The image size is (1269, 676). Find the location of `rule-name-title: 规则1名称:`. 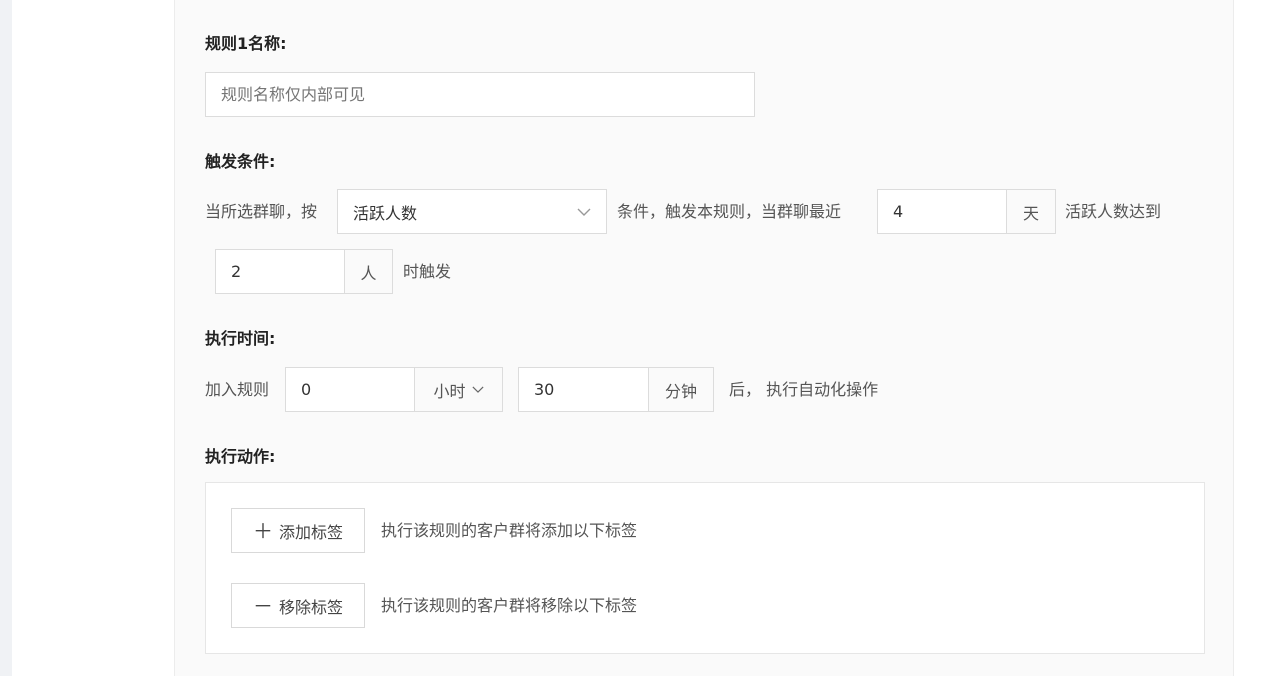

rule-name-title: 规则1名称: is located at coordinates (246, 43).